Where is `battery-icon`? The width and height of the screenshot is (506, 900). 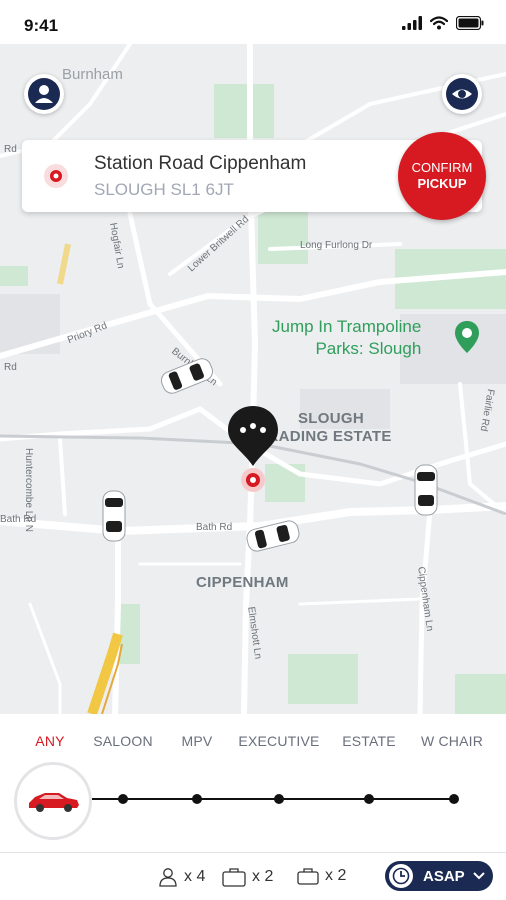
battery-icon is located at coordinates (470, 23).